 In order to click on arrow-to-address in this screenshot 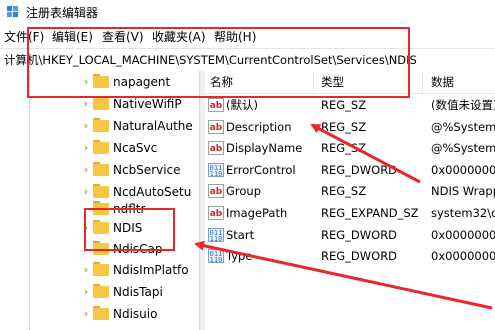, I will do `click(365, 153)`.